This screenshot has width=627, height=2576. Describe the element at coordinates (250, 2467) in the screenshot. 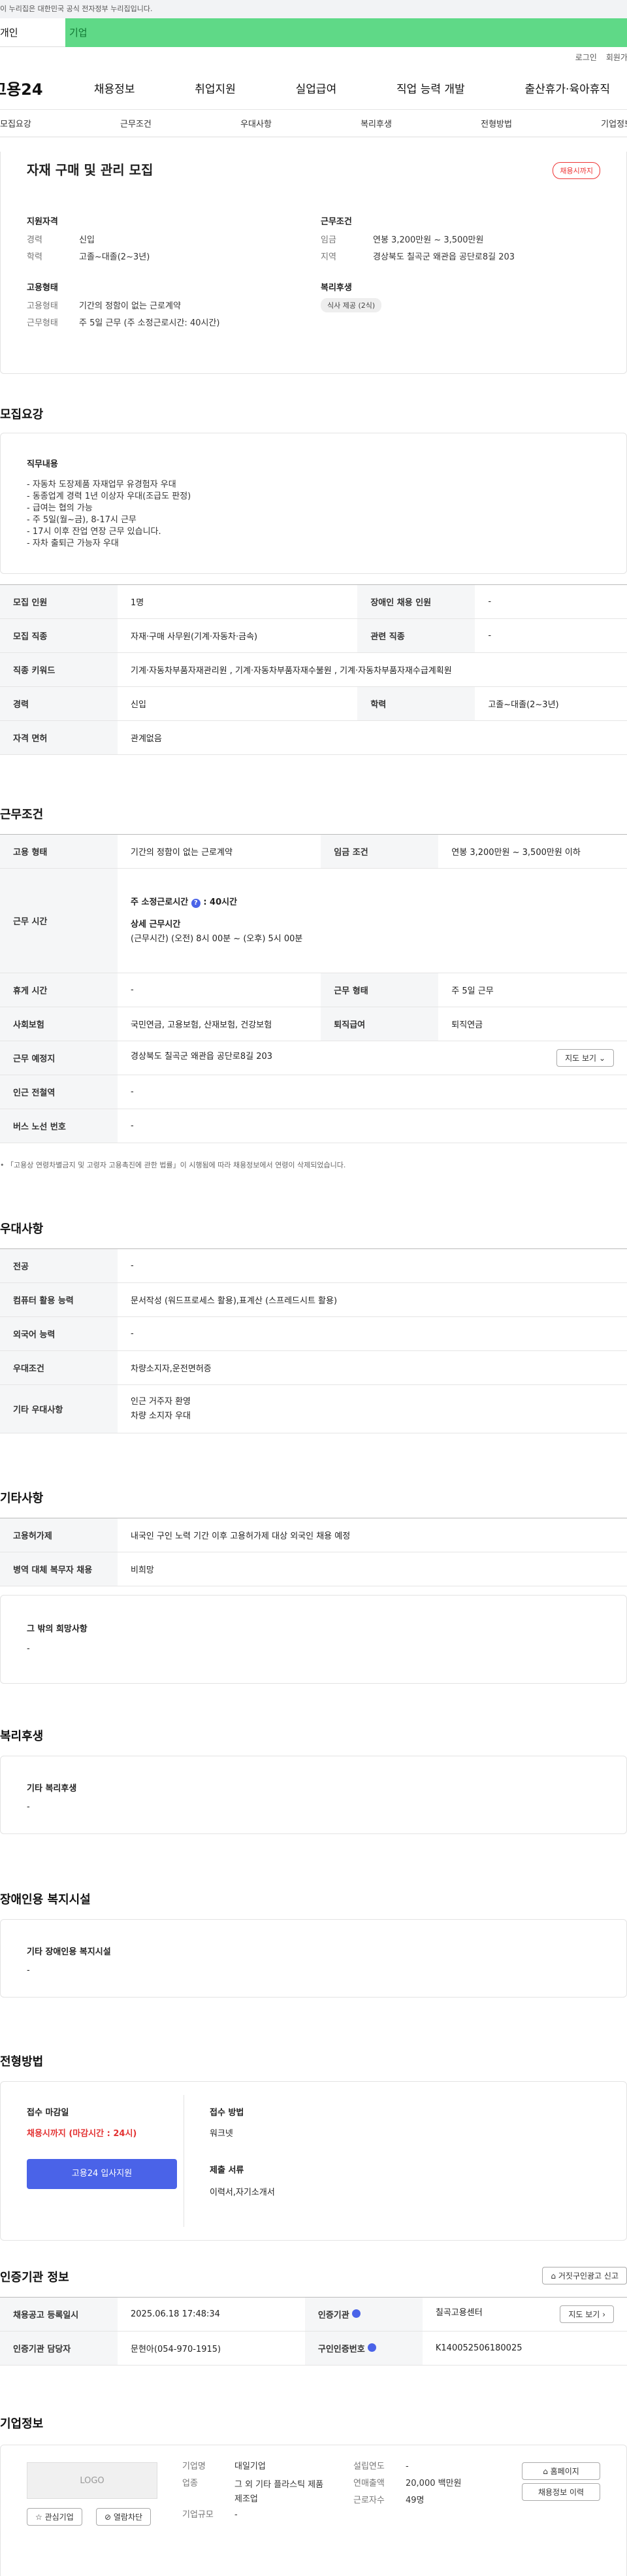

I see `company-name: 대일기업` at that location.